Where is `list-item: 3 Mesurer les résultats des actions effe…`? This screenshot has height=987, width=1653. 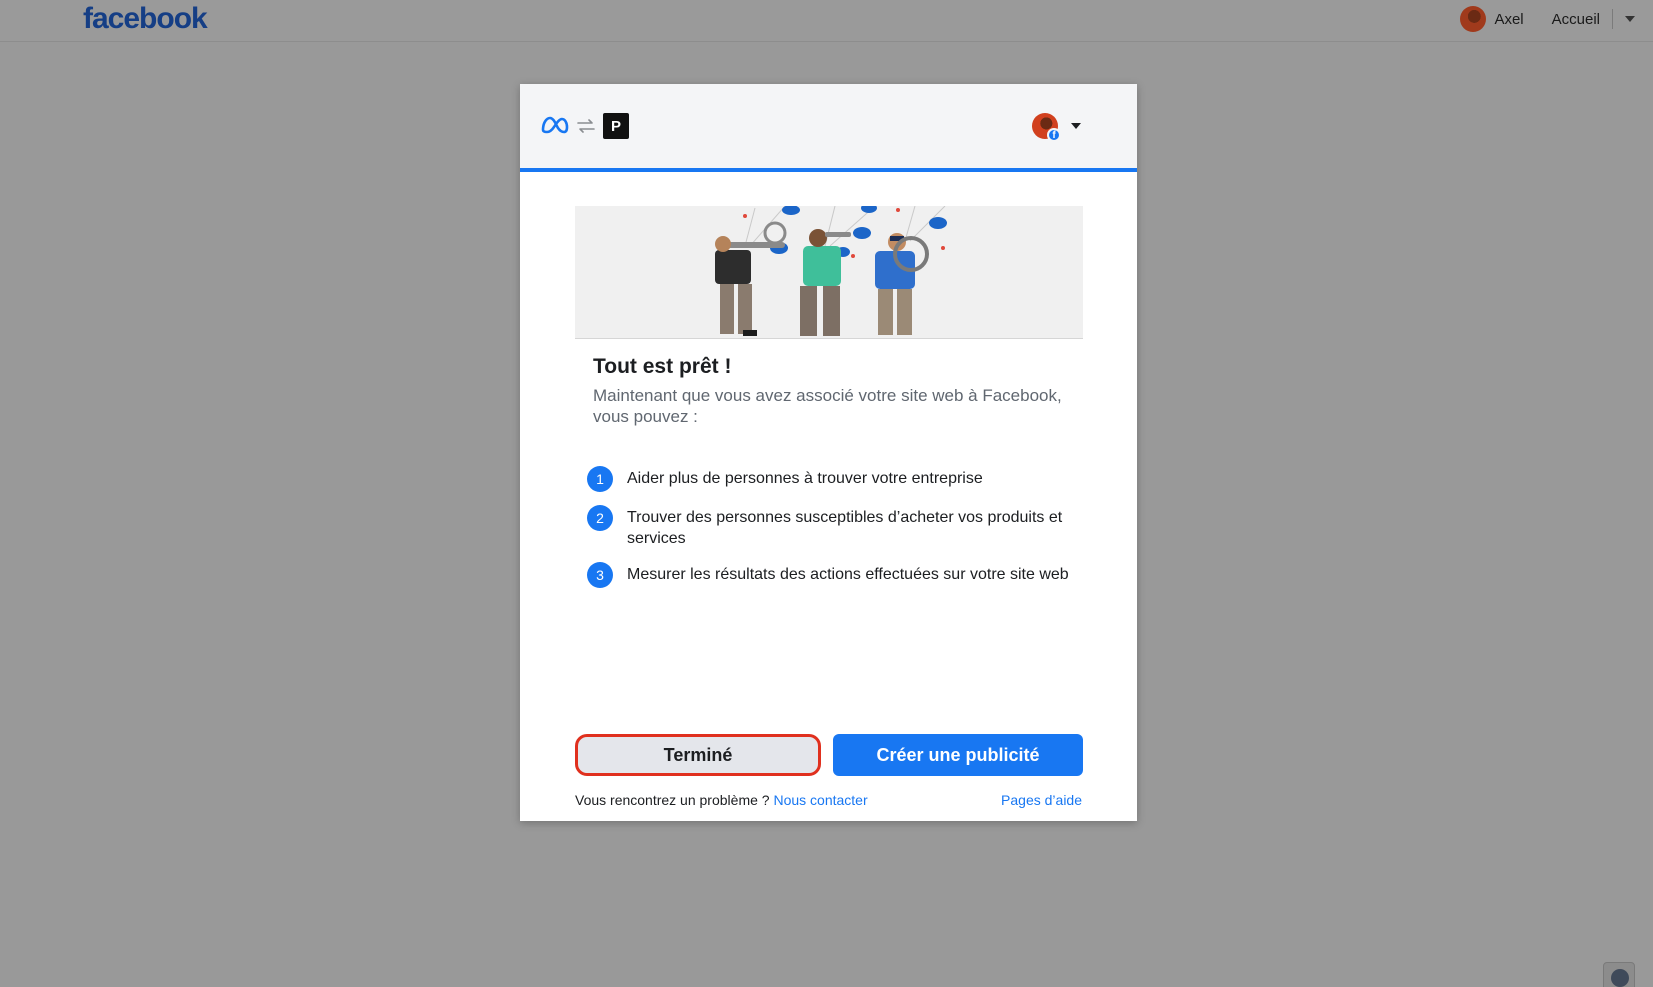 list-item: 3 Mesurer les résultats des actions effe… is located at coordinates (832, 574).